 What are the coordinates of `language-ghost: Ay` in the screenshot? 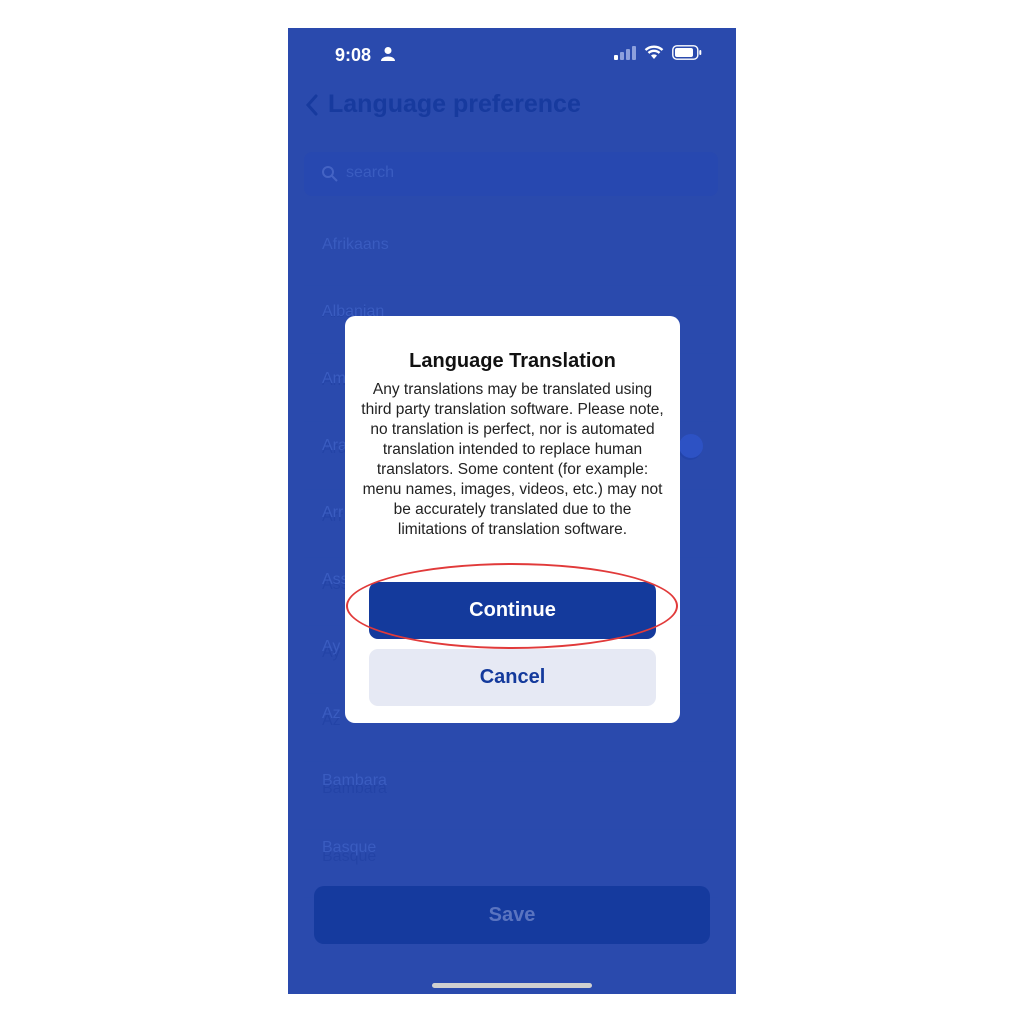 It's located at (331, 646).